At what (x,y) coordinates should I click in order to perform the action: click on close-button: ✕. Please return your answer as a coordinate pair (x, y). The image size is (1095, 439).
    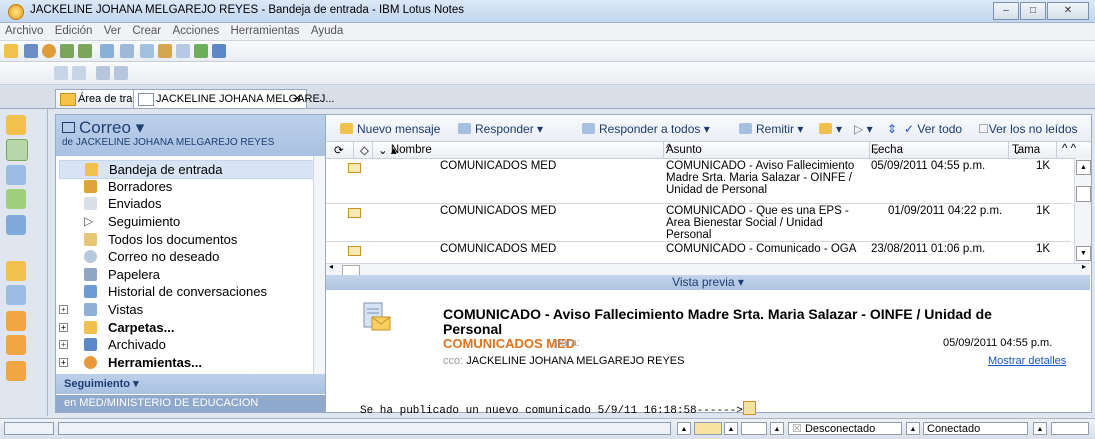
    Looking at the image, I should click on (1068, 11).